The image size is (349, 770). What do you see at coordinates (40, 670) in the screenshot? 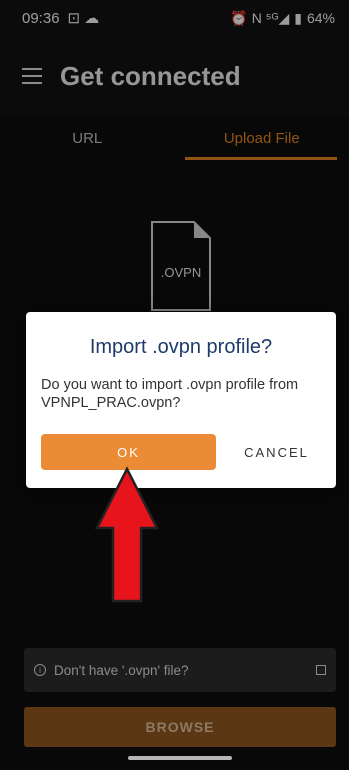
I see `info-icon: i` at bounding box center [40, 670].